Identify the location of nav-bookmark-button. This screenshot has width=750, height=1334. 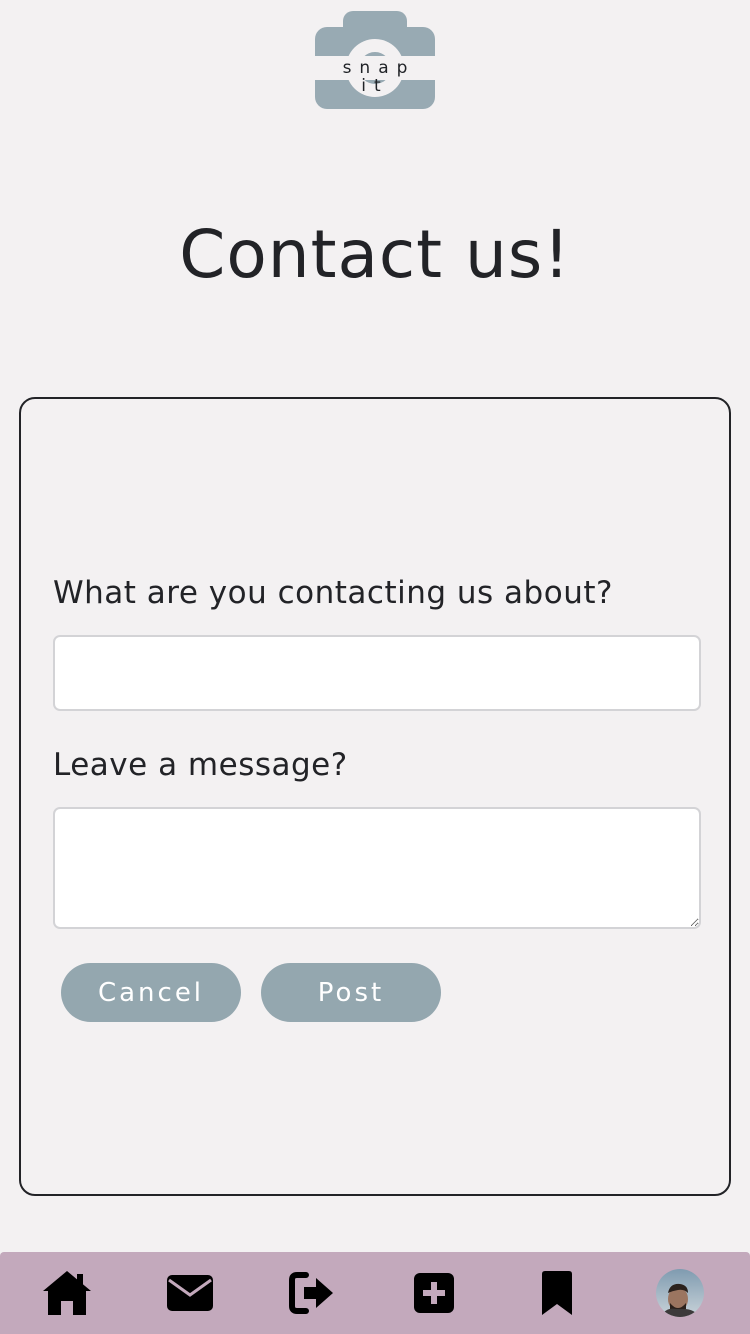
(557, 1293).